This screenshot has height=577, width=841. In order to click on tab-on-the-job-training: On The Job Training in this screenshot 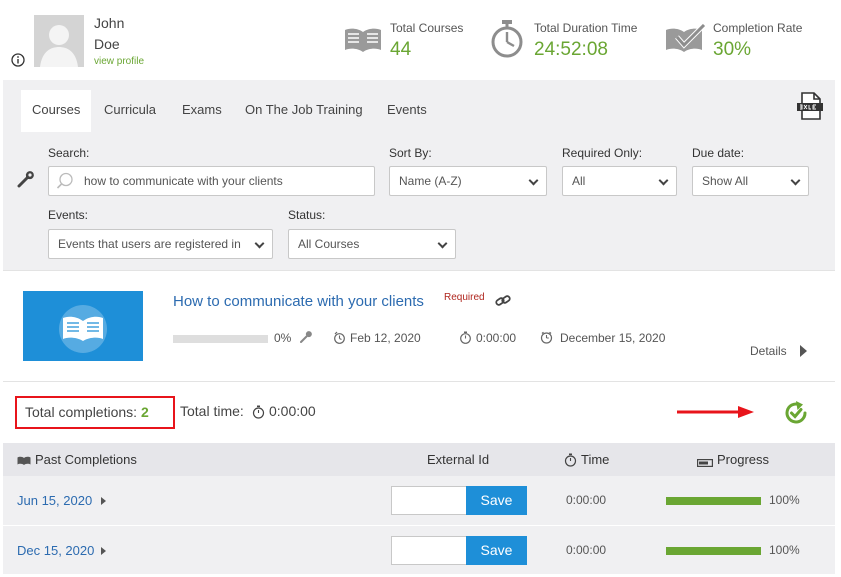, I will do `click(304, 111)`.